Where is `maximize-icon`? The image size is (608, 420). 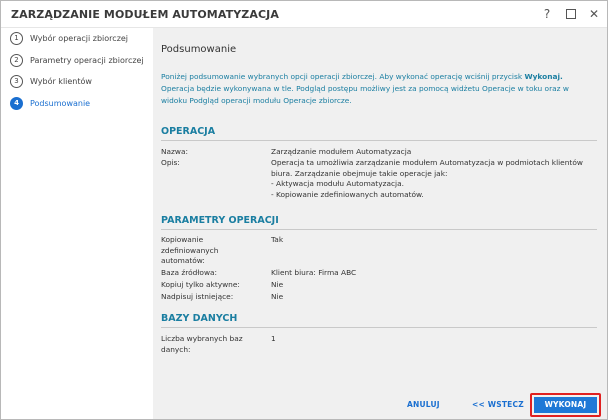 maximize-icon is located at coordinates (571, 13).